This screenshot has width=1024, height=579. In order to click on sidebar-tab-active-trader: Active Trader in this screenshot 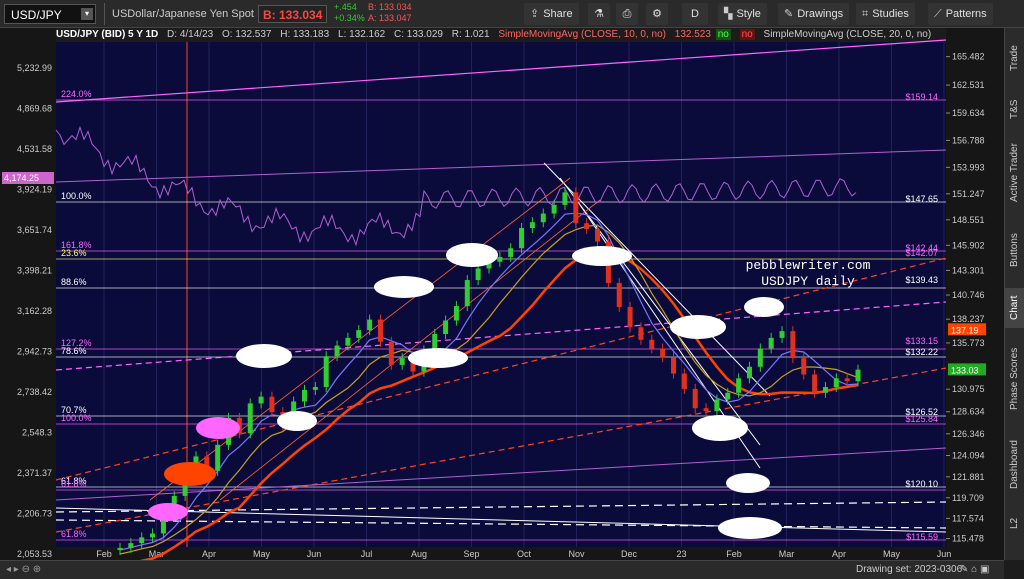, I will do `click(1014, 173)`.